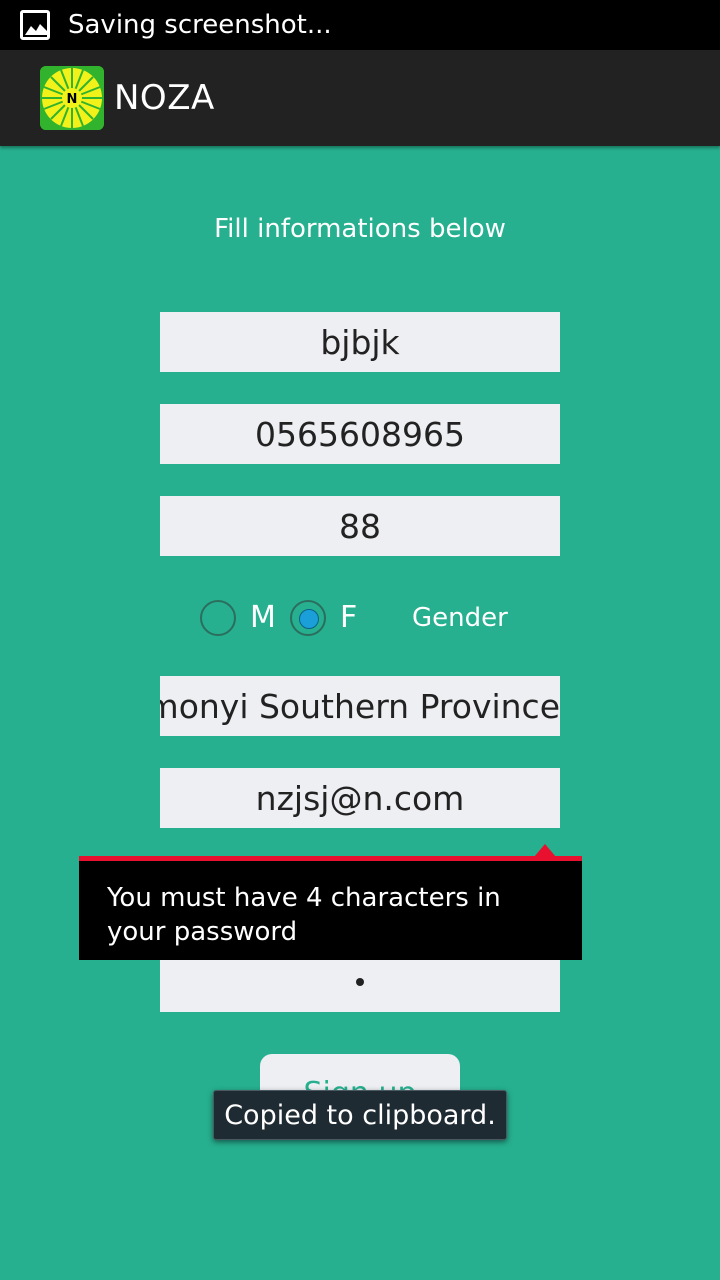  I want to click on gender-label-f: F, so click(348, 618).